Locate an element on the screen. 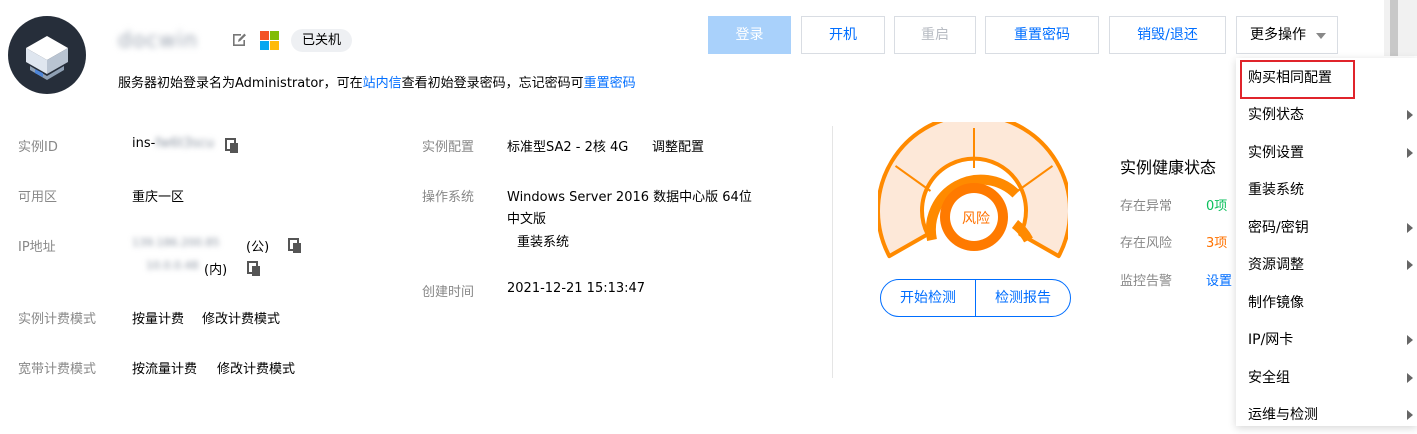  more-actions-button: 更多操作 is located at coordinates (1287, 35).